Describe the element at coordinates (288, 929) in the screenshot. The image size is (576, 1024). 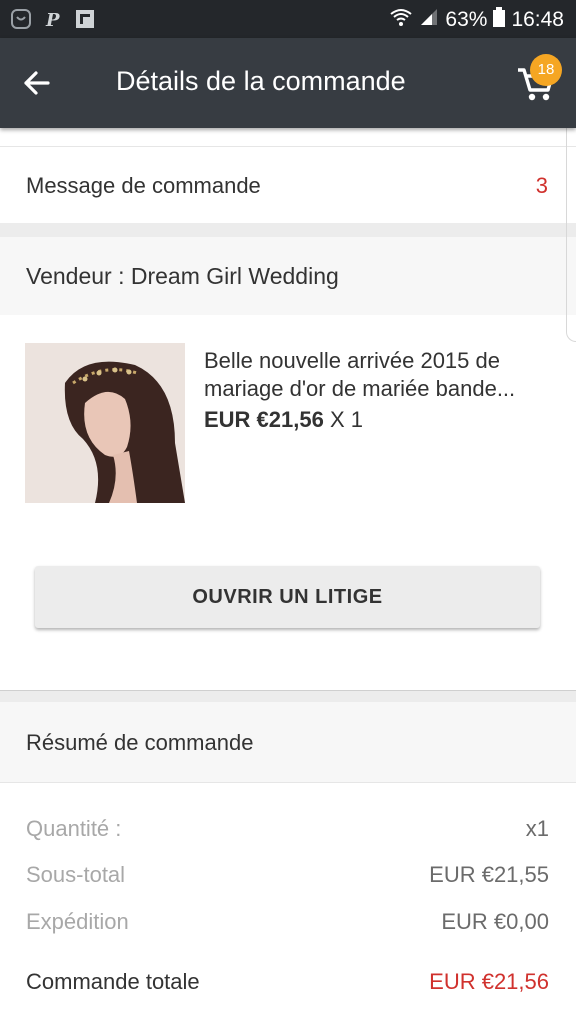
I see `summary-row-shipping: Expédition EUR €0,00` at that location.